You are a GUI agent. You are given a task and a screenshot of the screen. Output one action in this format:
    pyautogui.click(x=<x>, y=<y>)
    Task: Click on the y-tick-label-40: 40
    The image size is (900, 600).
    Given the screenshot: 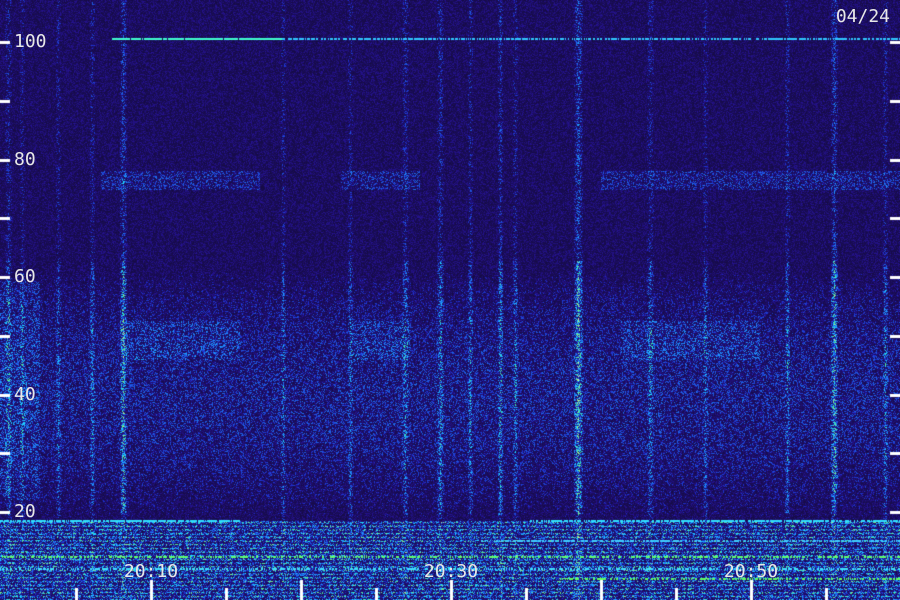 What is the action you would take?
    pyautogui.click(x=25, y=394)
    